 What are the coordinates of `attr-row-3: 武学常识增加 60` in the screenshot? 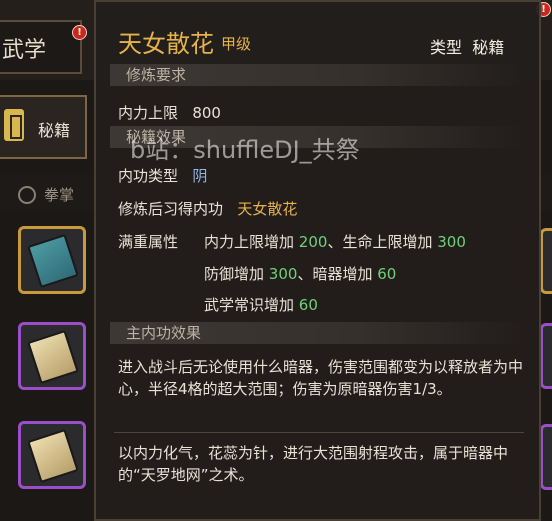 It's located at (261, 304).